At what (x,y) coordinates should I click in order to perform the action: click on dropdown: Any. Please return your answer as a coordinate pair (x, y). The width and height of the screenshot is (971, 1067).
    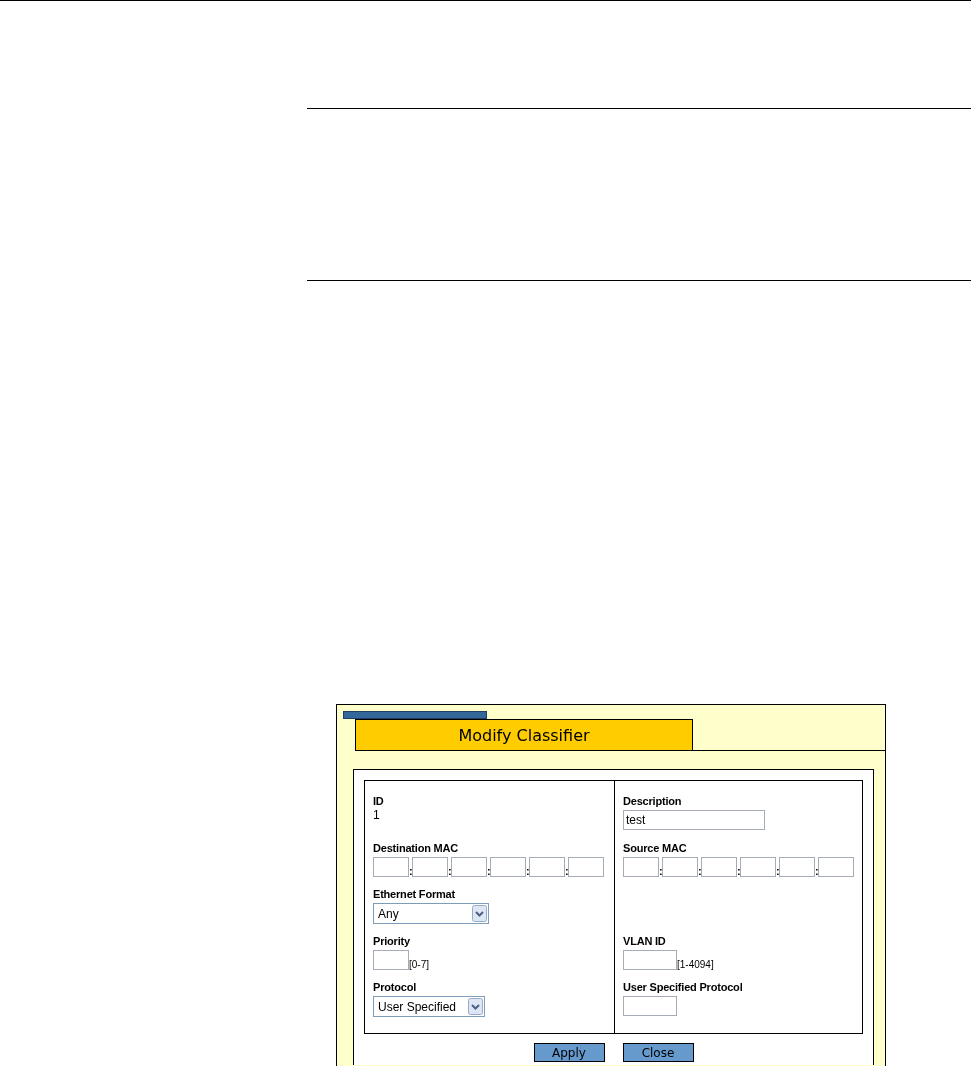
    Looking at the image, I should click on (431, 913).